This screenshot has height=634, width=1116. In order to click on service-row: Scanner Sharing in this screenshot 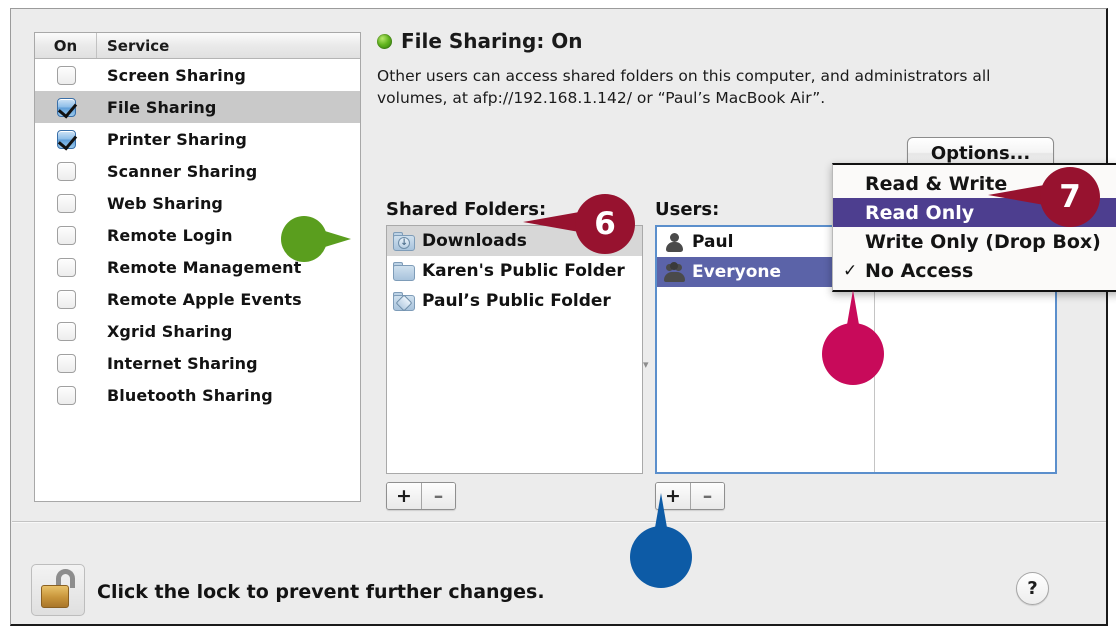, I will do `click(197, 171)`.